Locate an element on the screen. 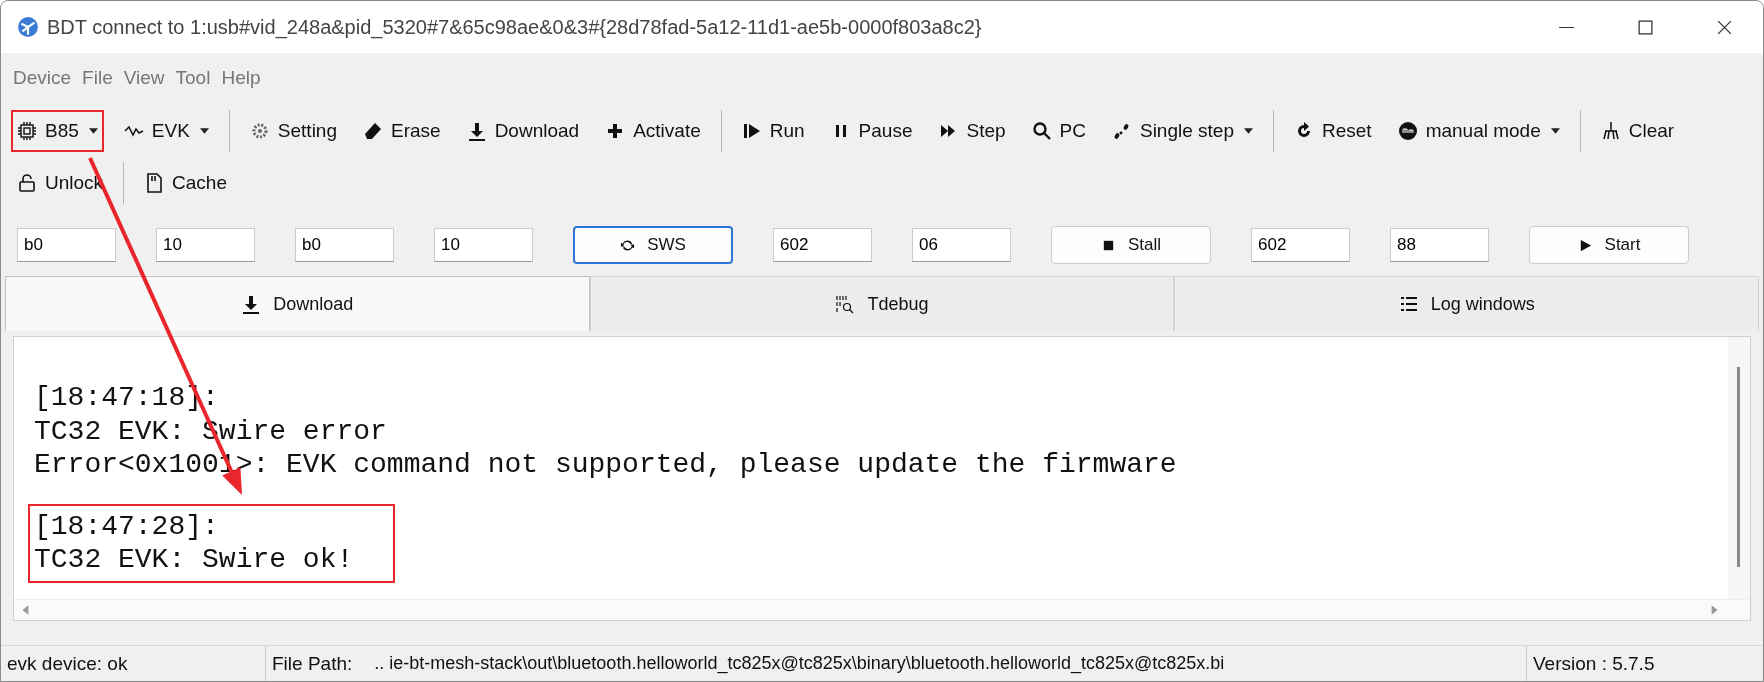 The height and width of the screenshot is (682, 1764). chip-icon is located at coordinates (27, 130).